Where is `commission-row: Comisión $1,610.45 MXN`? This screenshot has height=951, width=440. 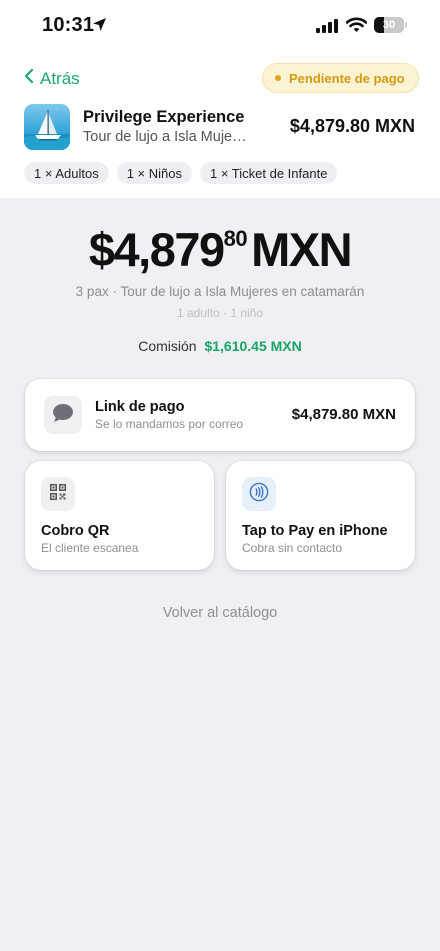
commission-row: Comisión $1,610.45 MXN is located at coordinates (220, 346).